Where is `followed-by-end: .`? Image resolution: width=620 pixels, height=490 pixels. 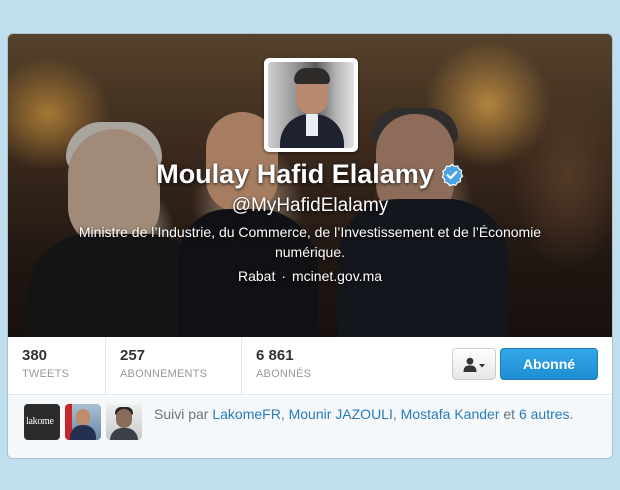
followed-by-end: . is located at coordinates (571, 414).